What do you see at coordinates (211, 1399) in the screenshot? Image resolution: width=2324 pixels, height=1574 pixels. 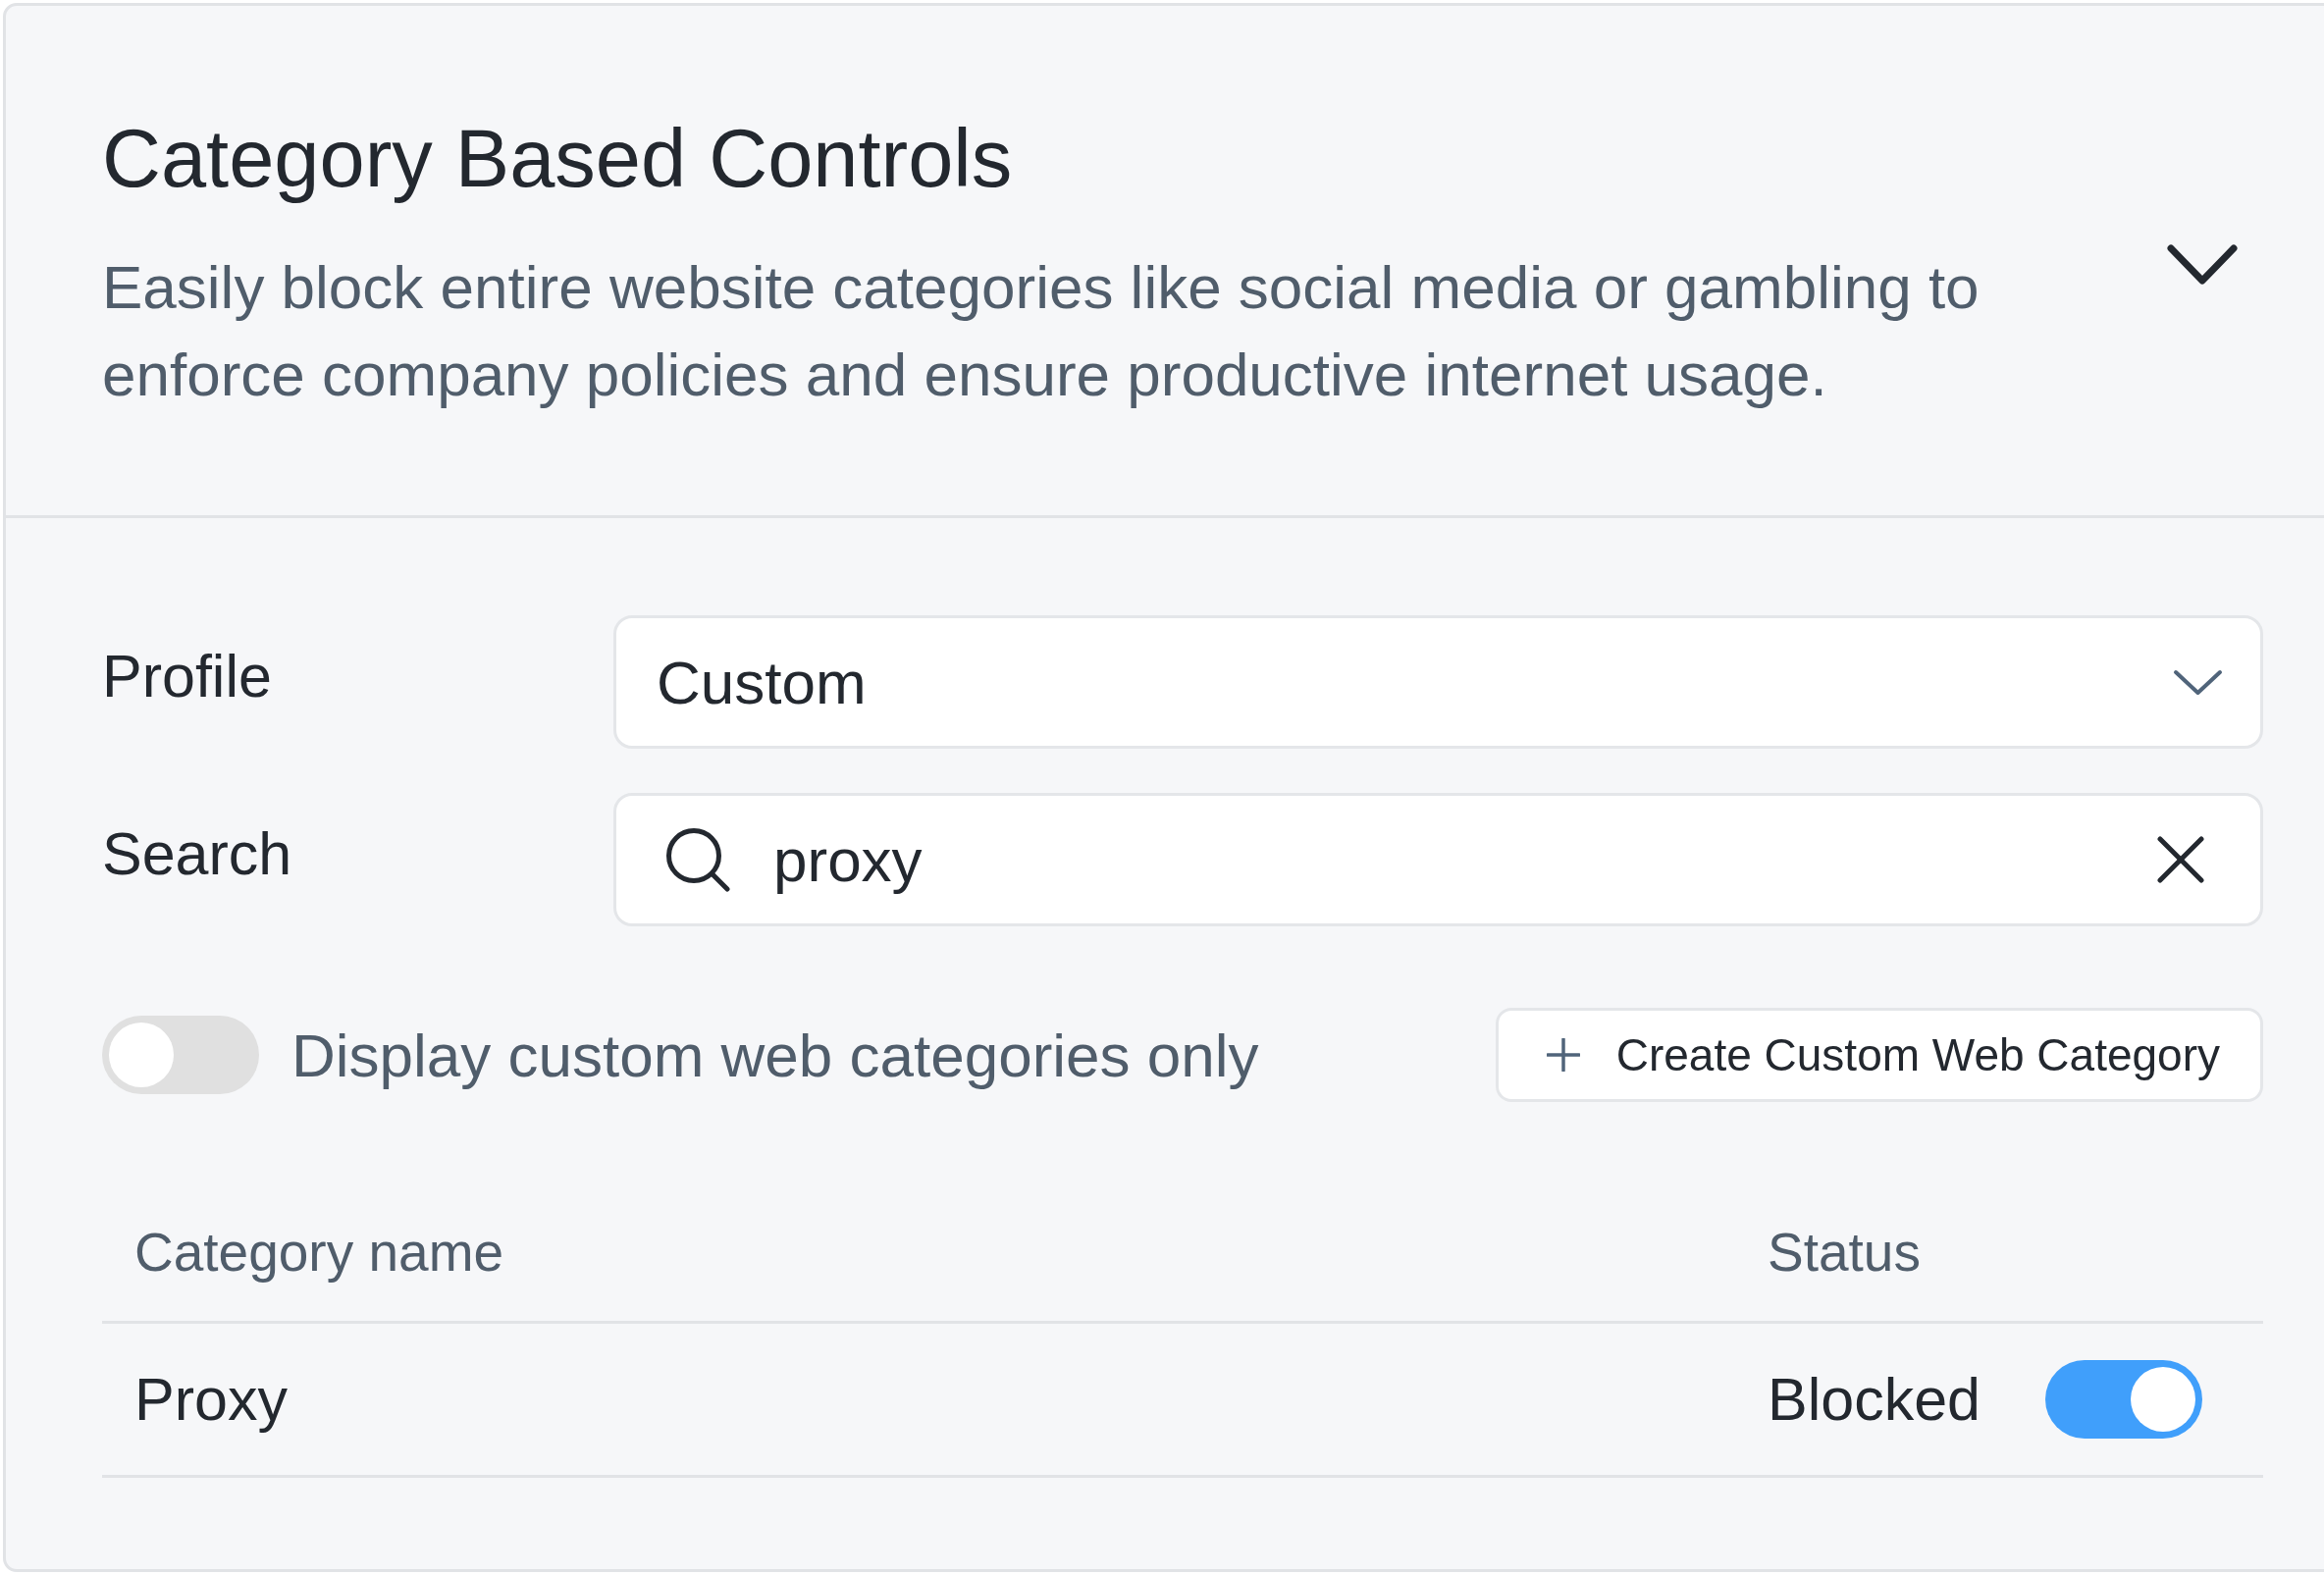 I see `category-name: Proxy` at bounding box center [211, 1399].